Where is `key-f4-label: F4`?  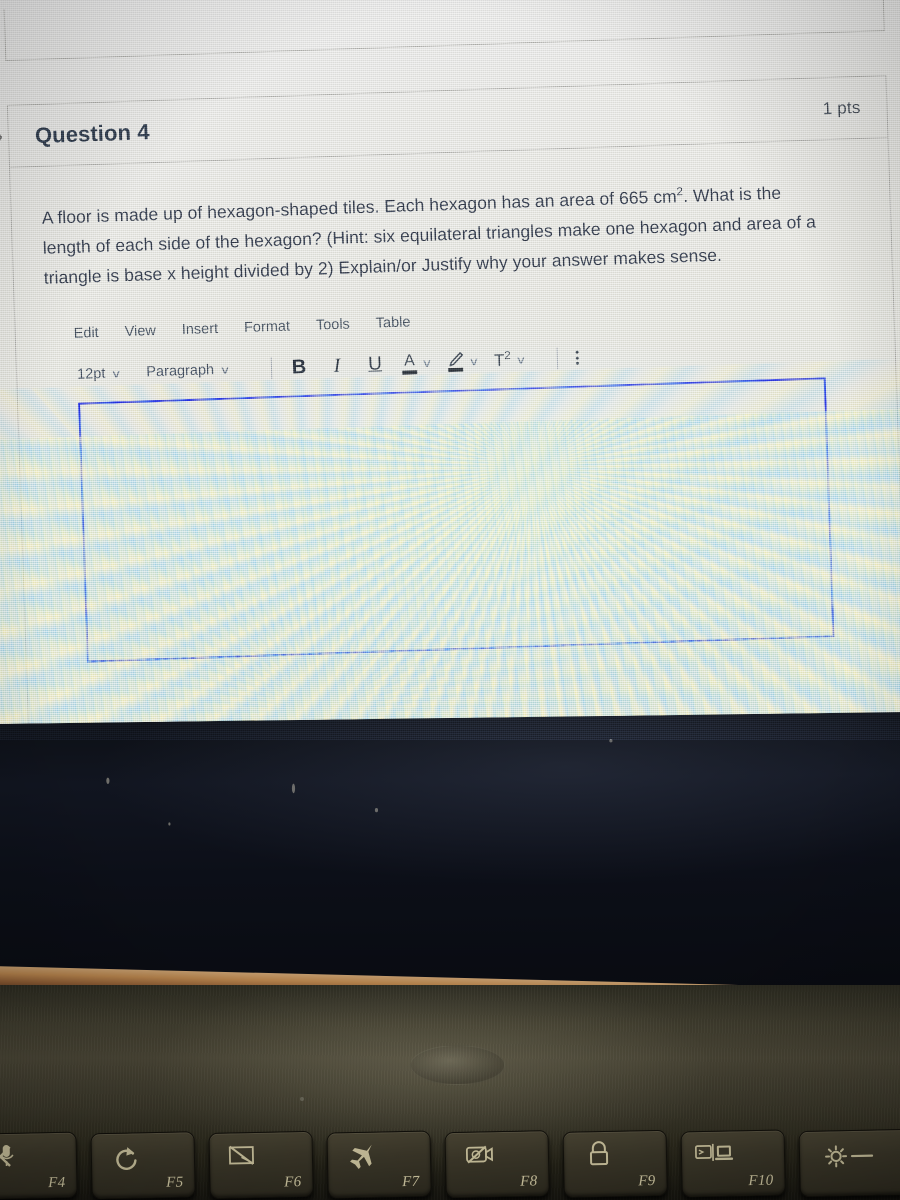
key-f4-label: F4 is located at coordinates (57, 1183).